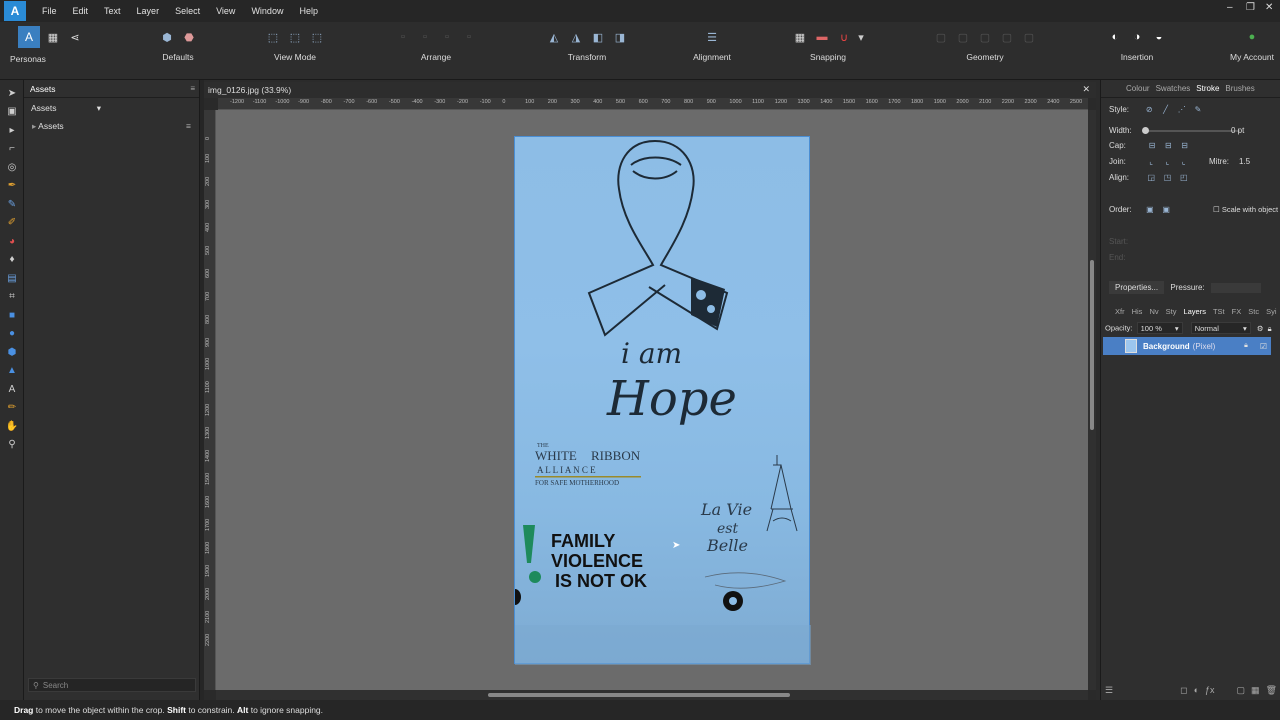 Image resolution: width=1280 pixels, height=720 pixels. Describe the element at coordinates (1190, 130) in the screenshot. I see `width-slider` at that location.